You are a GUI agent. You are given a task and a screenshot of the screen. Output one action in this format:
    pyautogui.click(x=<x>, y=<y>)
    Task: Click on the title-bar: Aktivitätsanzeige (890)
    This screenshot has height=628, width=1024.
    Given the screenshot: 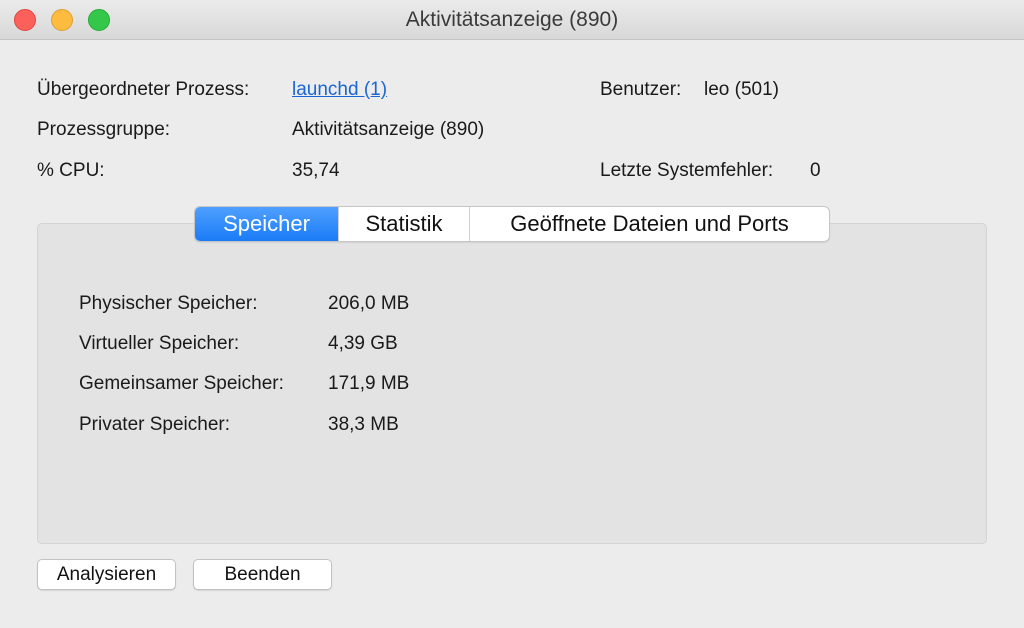 What is the action you would take?
    pyautogui.click(x=512, y=20)
    